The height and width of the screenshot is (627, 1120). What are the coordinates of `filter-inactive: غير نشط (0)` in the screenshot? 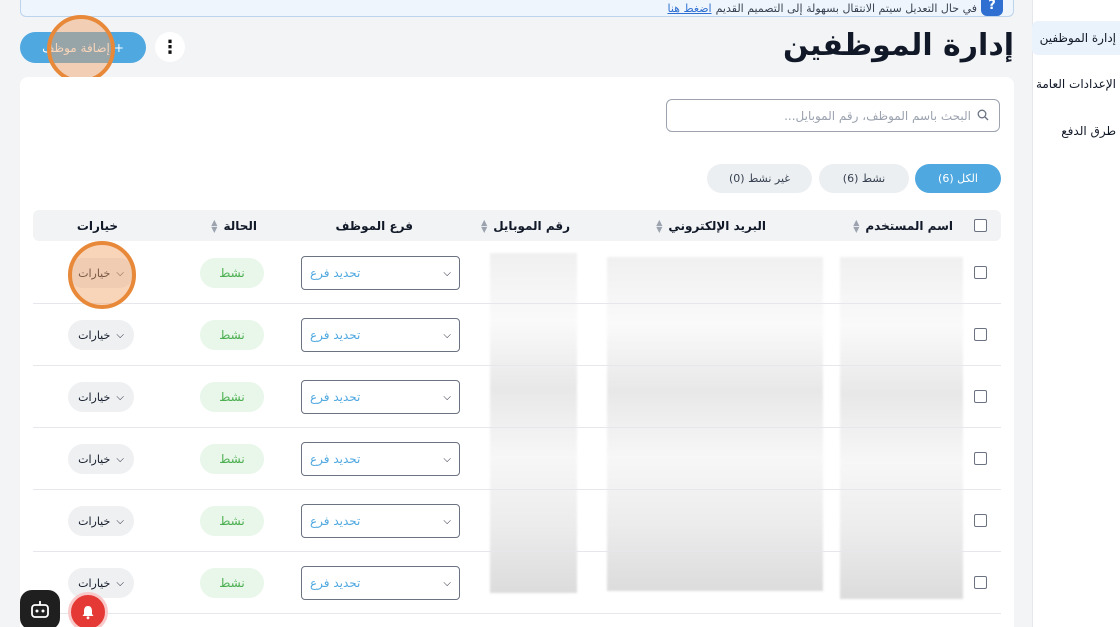 It's located at (759, 178).